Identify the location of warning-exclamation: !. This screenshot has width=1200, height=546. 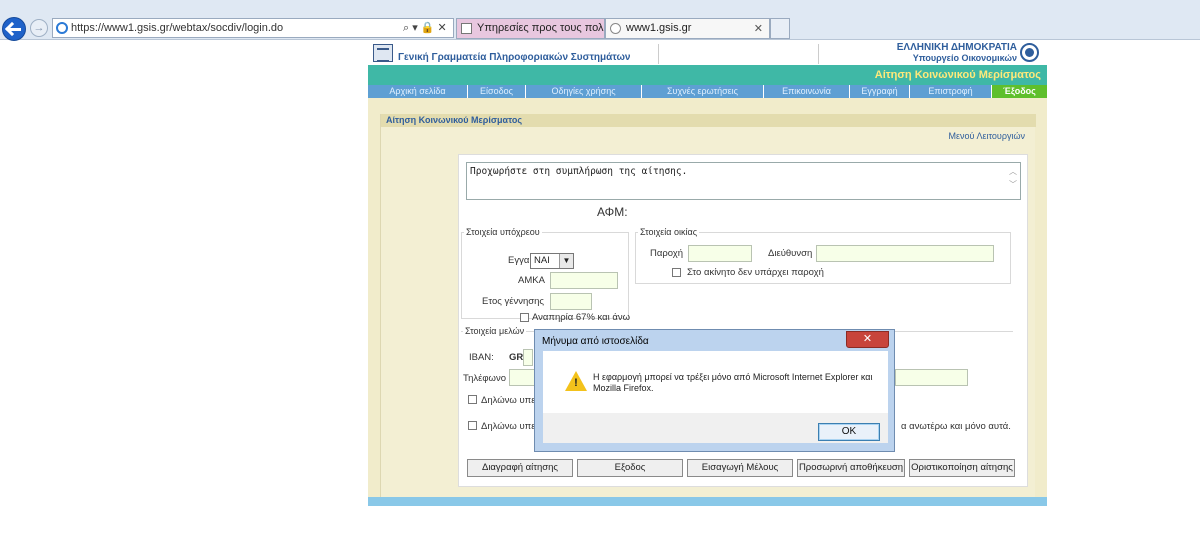
(576, 383).